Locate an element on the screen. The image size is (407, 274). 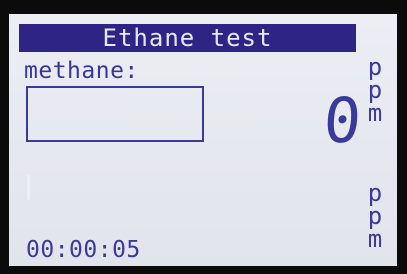
gas-label: methane: is located at coordinates (81, 71).